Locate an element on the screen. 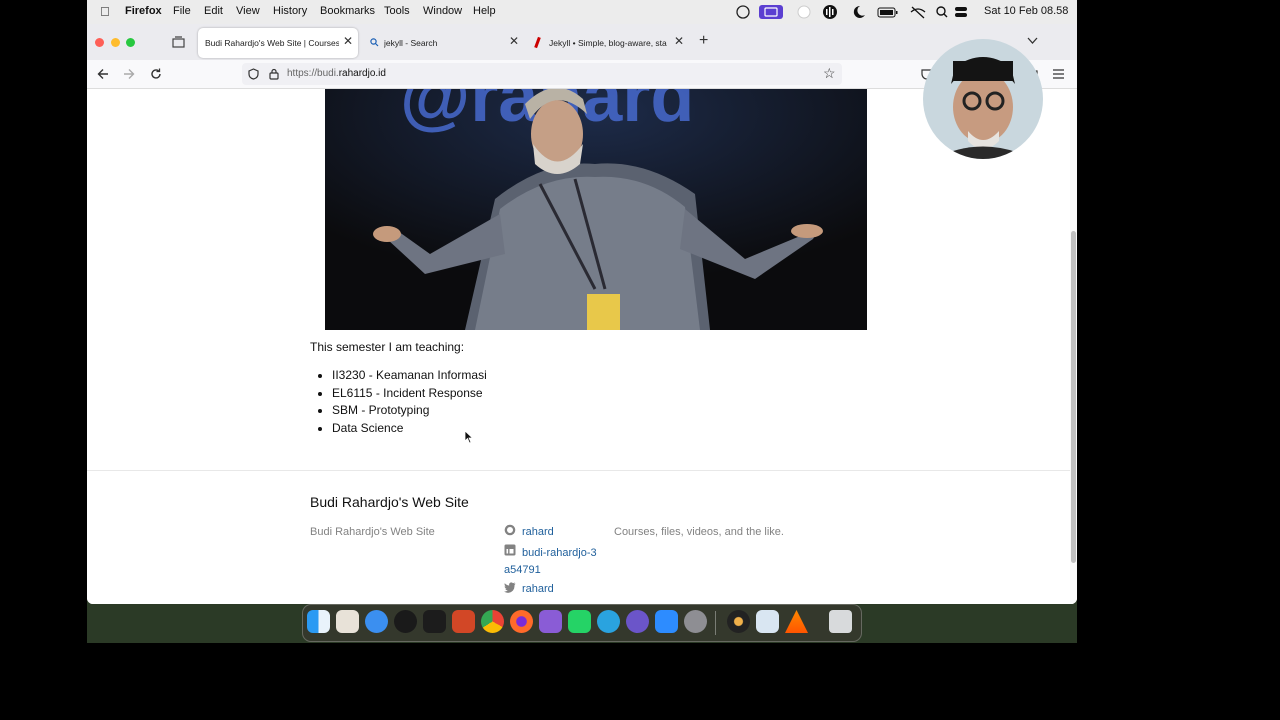  tab-jekyll: Jekyll • Simple, blog-aware, sta ✕ is located at coordinates (607, 43).